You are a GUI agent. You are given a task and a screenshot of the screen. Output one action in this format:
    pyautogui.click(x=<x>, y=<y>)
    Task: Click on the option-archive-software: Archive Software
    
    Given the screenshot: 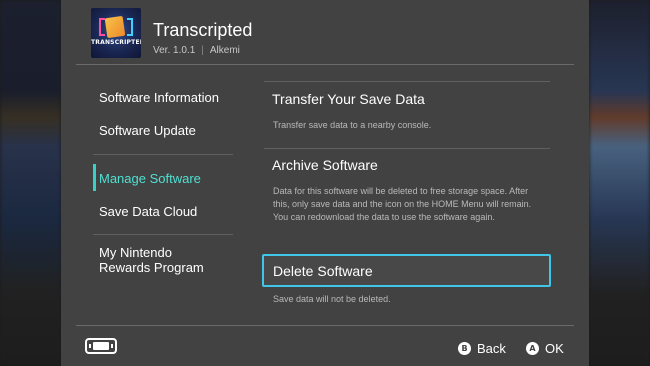 What is the action you would take?
    pyautogui.click(x=325, y=165)
    